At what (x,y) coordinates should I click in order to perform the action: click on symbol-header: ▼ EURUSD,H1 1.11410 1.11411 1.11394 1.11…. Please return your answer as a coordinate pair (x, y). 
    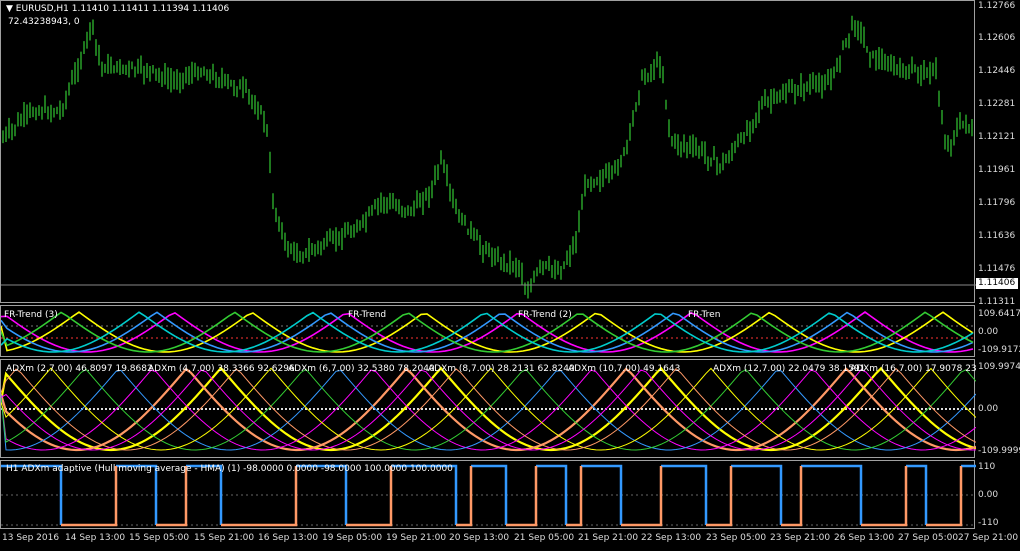
    Looking at the image, I should click on (117, 9).